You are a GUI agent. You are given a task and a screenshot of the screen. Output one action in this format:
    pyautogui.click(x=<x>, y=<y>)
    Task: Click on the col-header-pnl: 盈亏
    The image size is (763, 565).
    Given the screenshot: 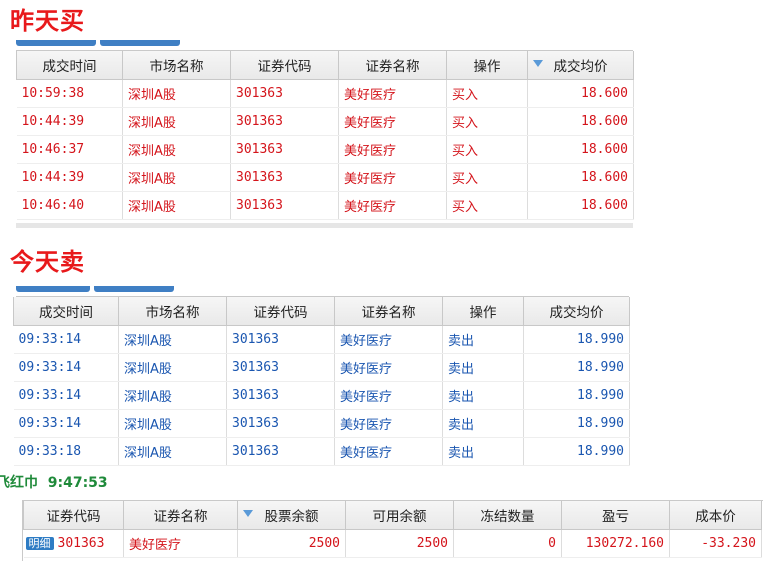 What is the action you would take?
    pyautogui.click(x=615, y=515)
    